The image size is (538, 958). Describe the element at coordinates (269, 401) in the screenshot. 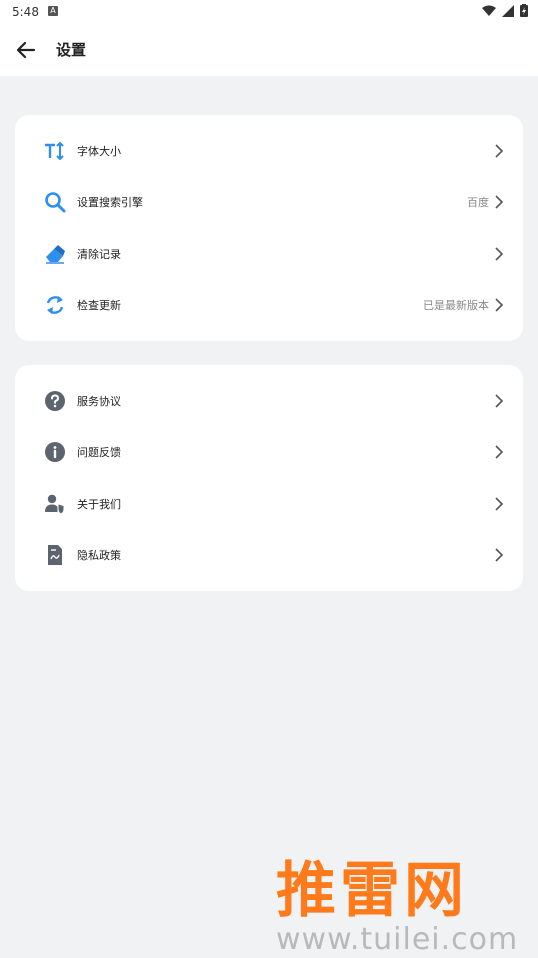

I see `service-agreement-row: 服务协议` at that location.